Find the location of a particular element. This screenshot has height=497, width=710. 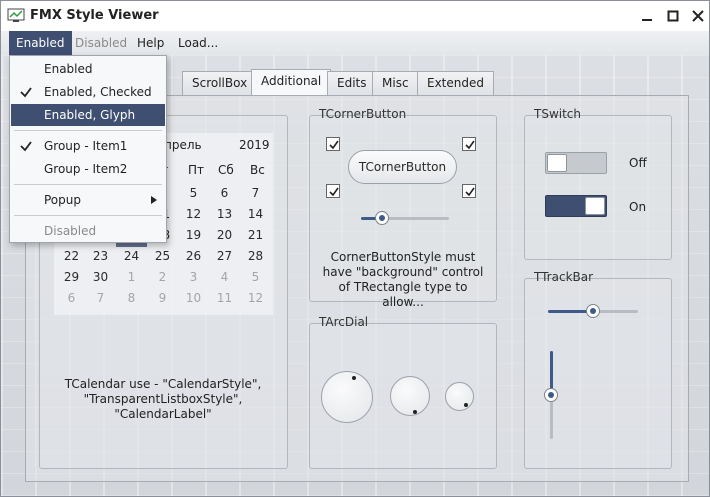

dropdown-item-enabled-glyph: Enabled, Glyph is located at coordinates (88, 115).